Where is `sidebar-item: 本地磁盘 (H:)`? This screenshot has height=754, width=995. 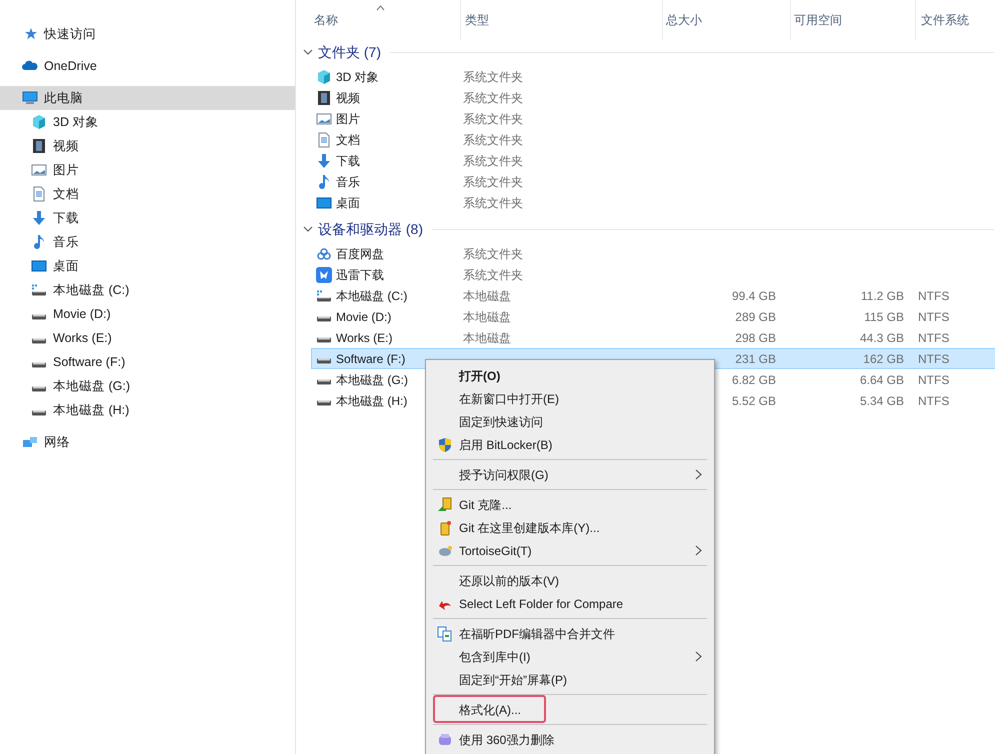 sidebar-item: 本地磁盘 (H:) is located at coordinates (147, 410).